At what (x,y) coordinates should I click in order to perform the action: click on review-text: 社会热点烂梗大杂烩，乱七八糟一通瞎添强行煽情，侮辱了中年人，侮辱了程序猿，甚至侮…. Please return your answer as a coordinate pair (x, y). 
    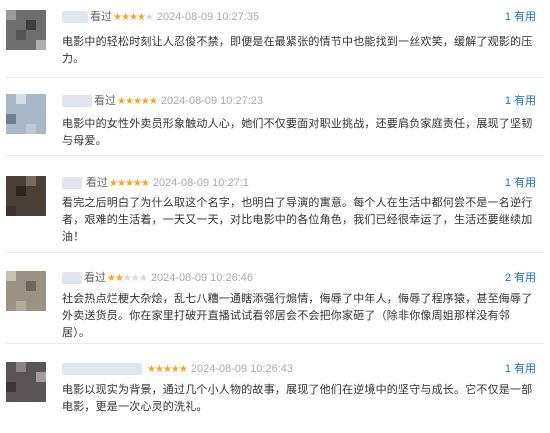
    Looking at the image, I should click on (297, 316).